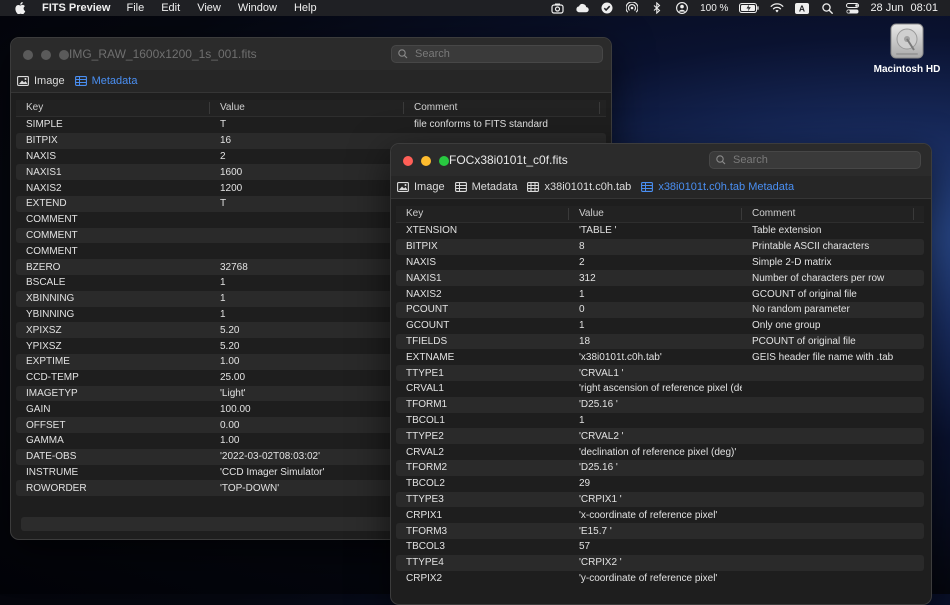 This screenshot has height=605, width=950. I want to click on table-row: TFIELDS 18 PCOUNT of original file, so click(660, 341).